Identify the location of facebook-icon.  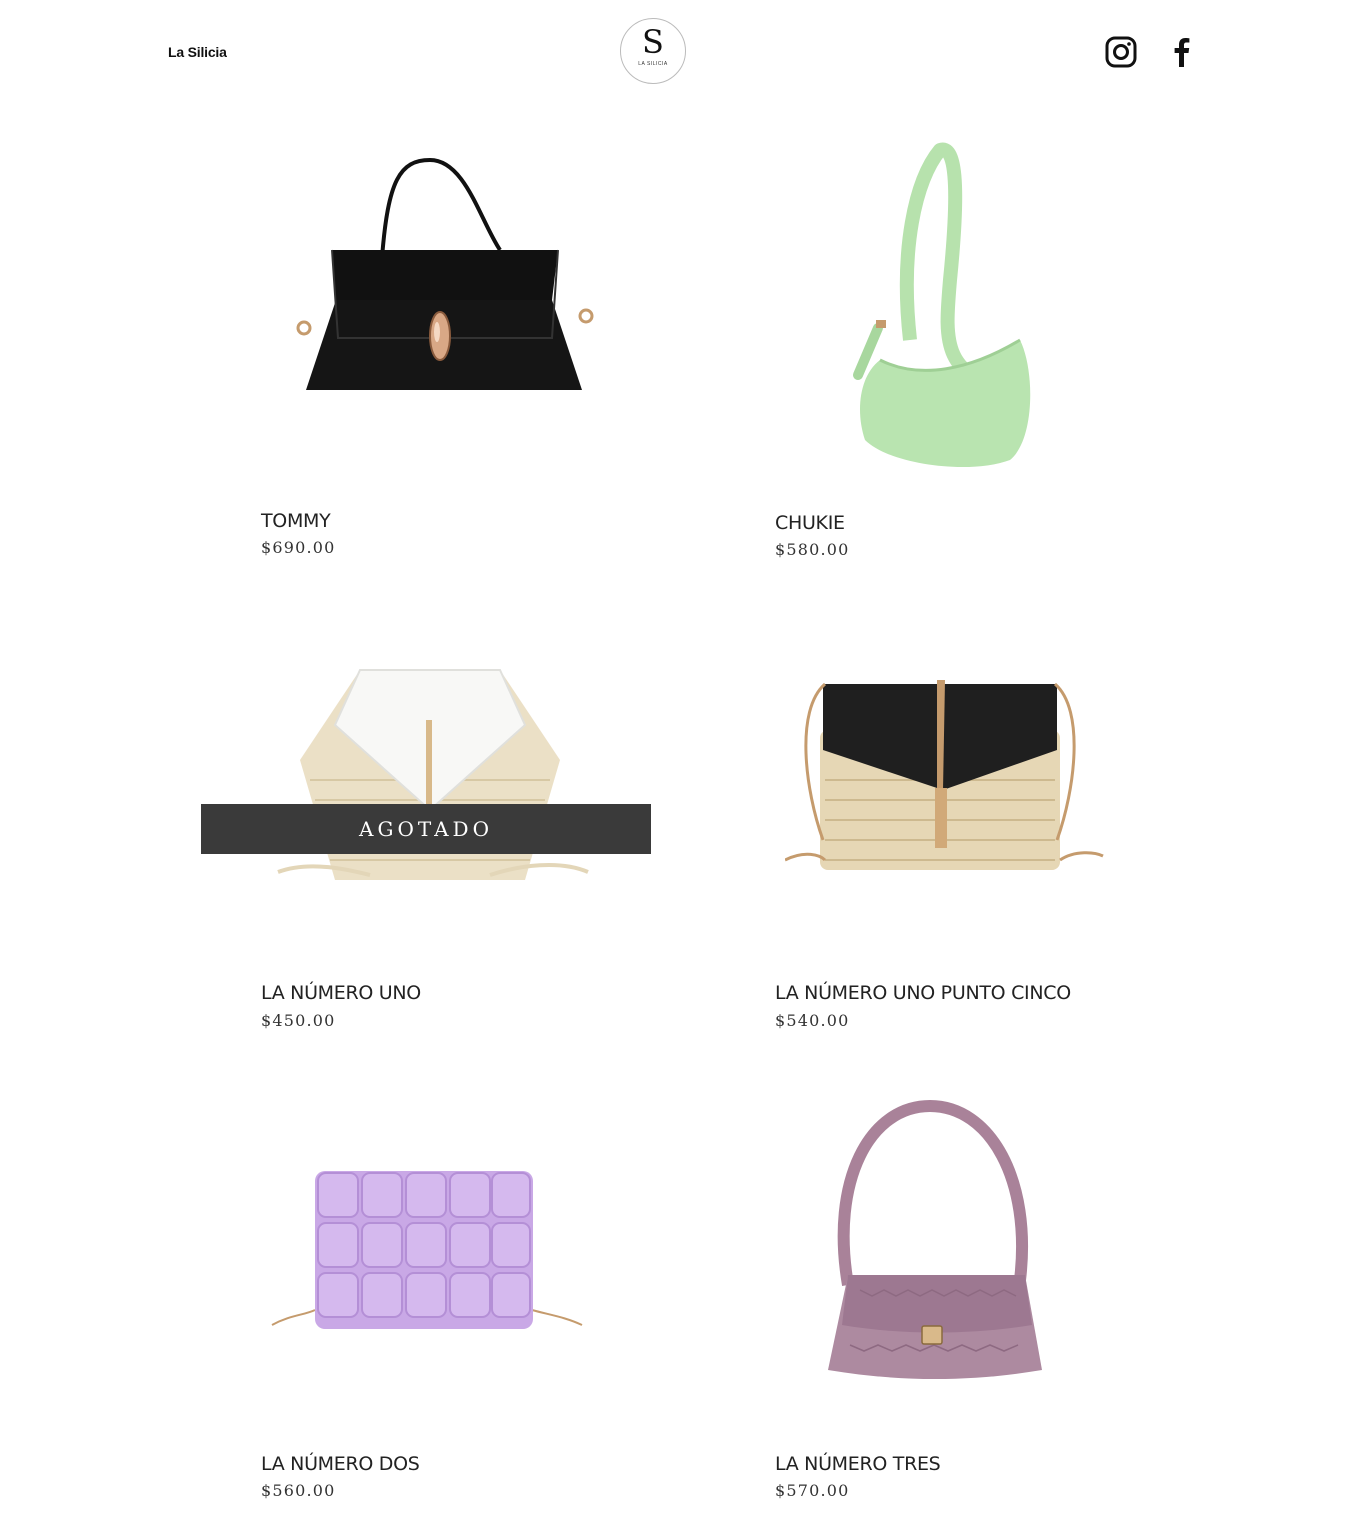
(1182, 52).